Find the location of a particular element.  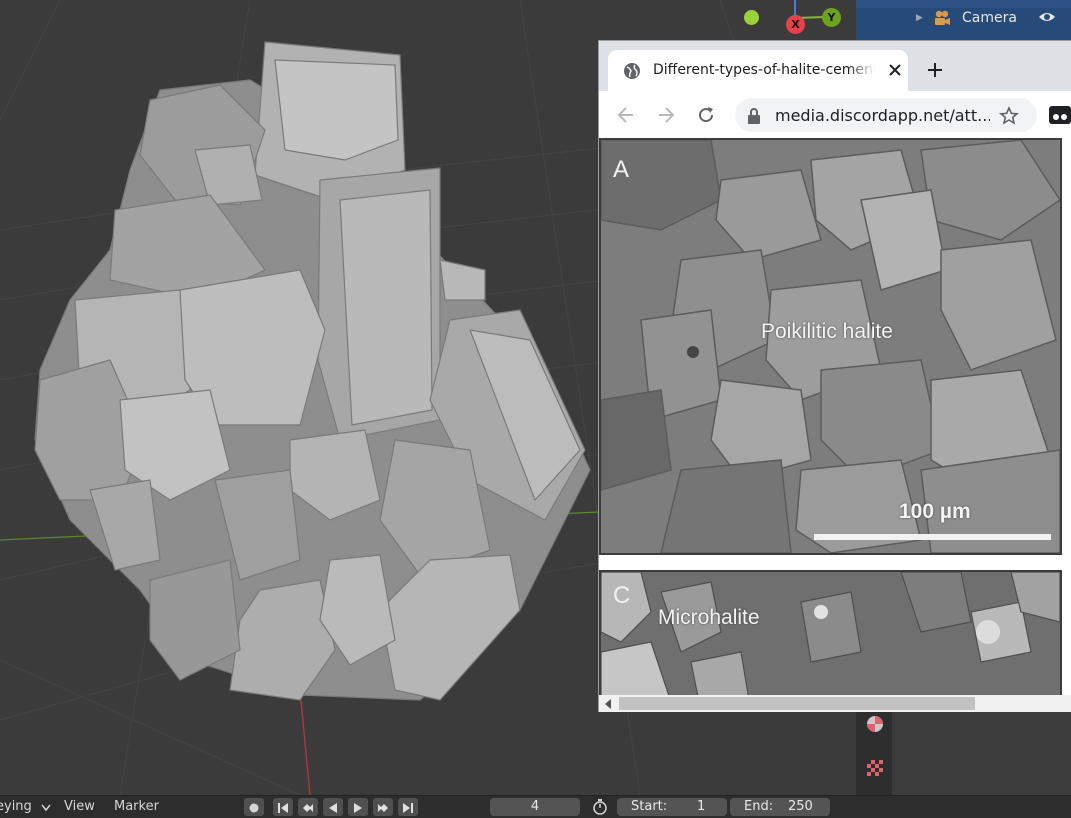

sem-image-c is located at coordinates (830, 633).